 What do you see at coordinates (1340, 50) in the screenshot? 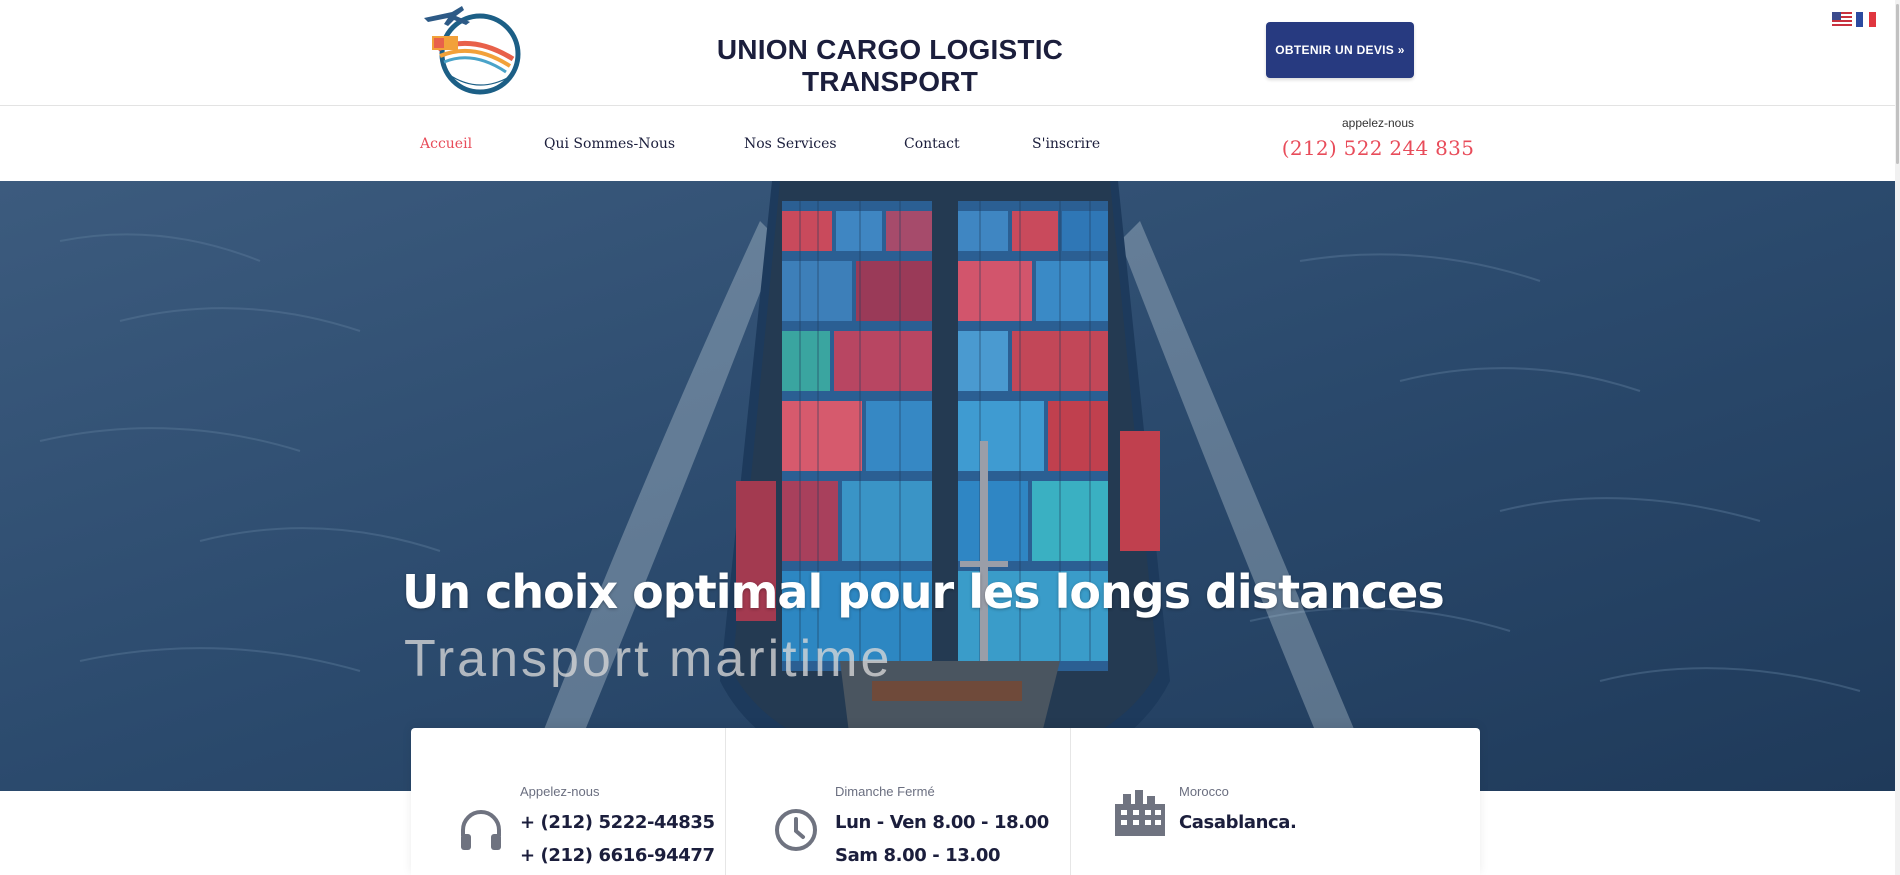
I see `get-quote-button: OBTENIR UN DEVIS »` at bounding box center [1340, 50].